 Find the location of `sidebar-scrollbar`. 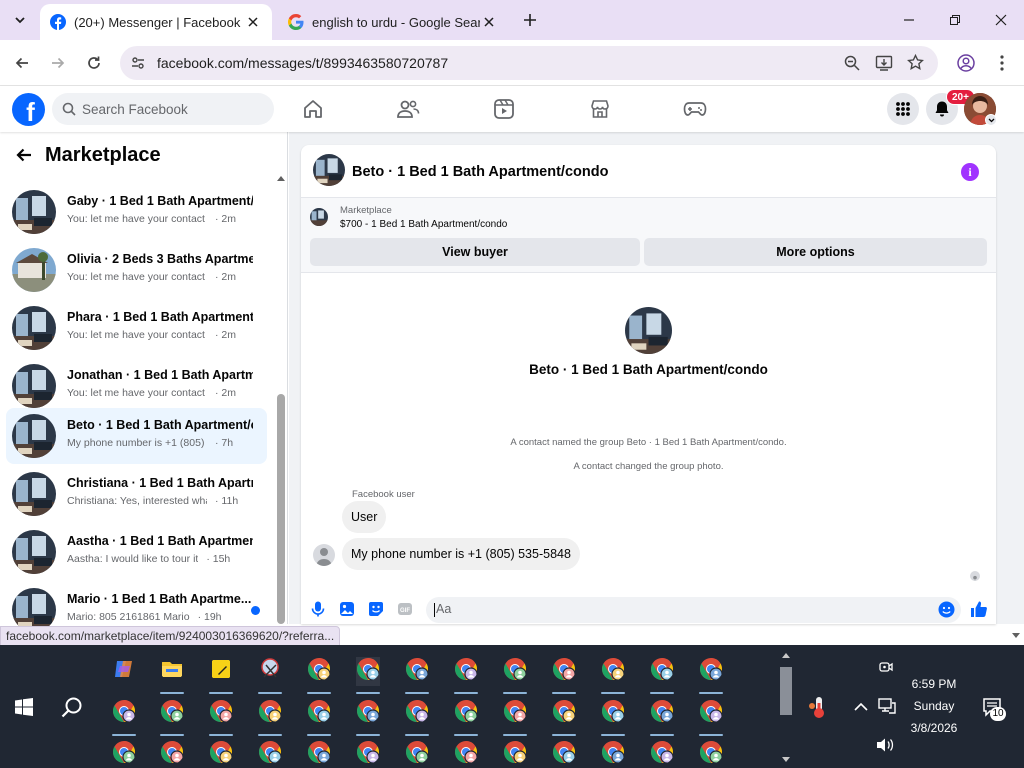

sidebar-scrollbar is located at coordinates (281, 398).